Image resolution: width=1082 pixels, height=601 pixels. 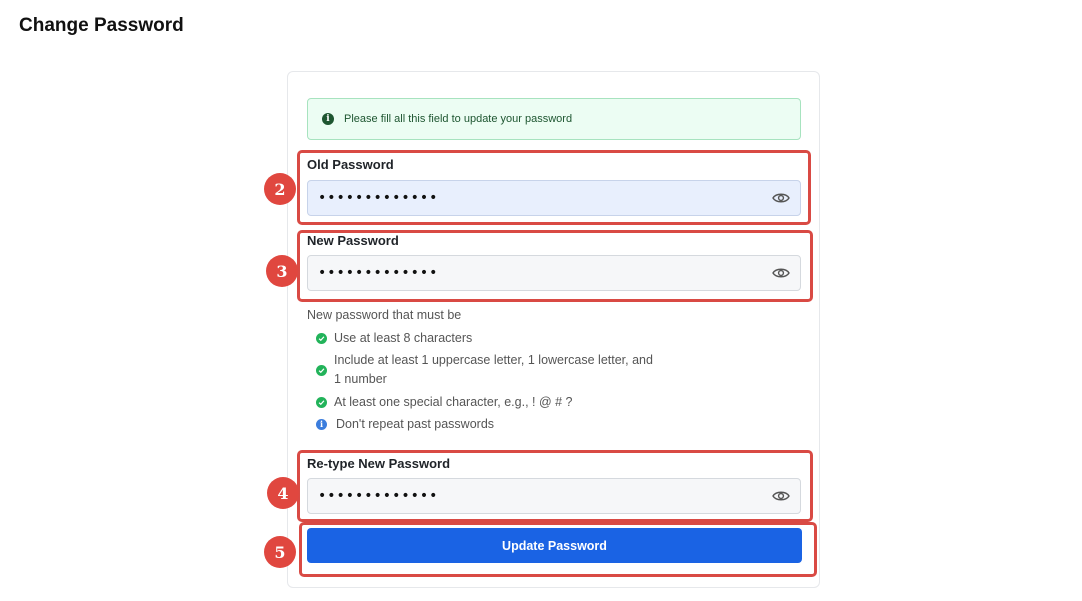 What do you see at coordinates (350, 164) in the screenshot?
I see `old-password-label: Old Password` at bounding box center [350, 164].